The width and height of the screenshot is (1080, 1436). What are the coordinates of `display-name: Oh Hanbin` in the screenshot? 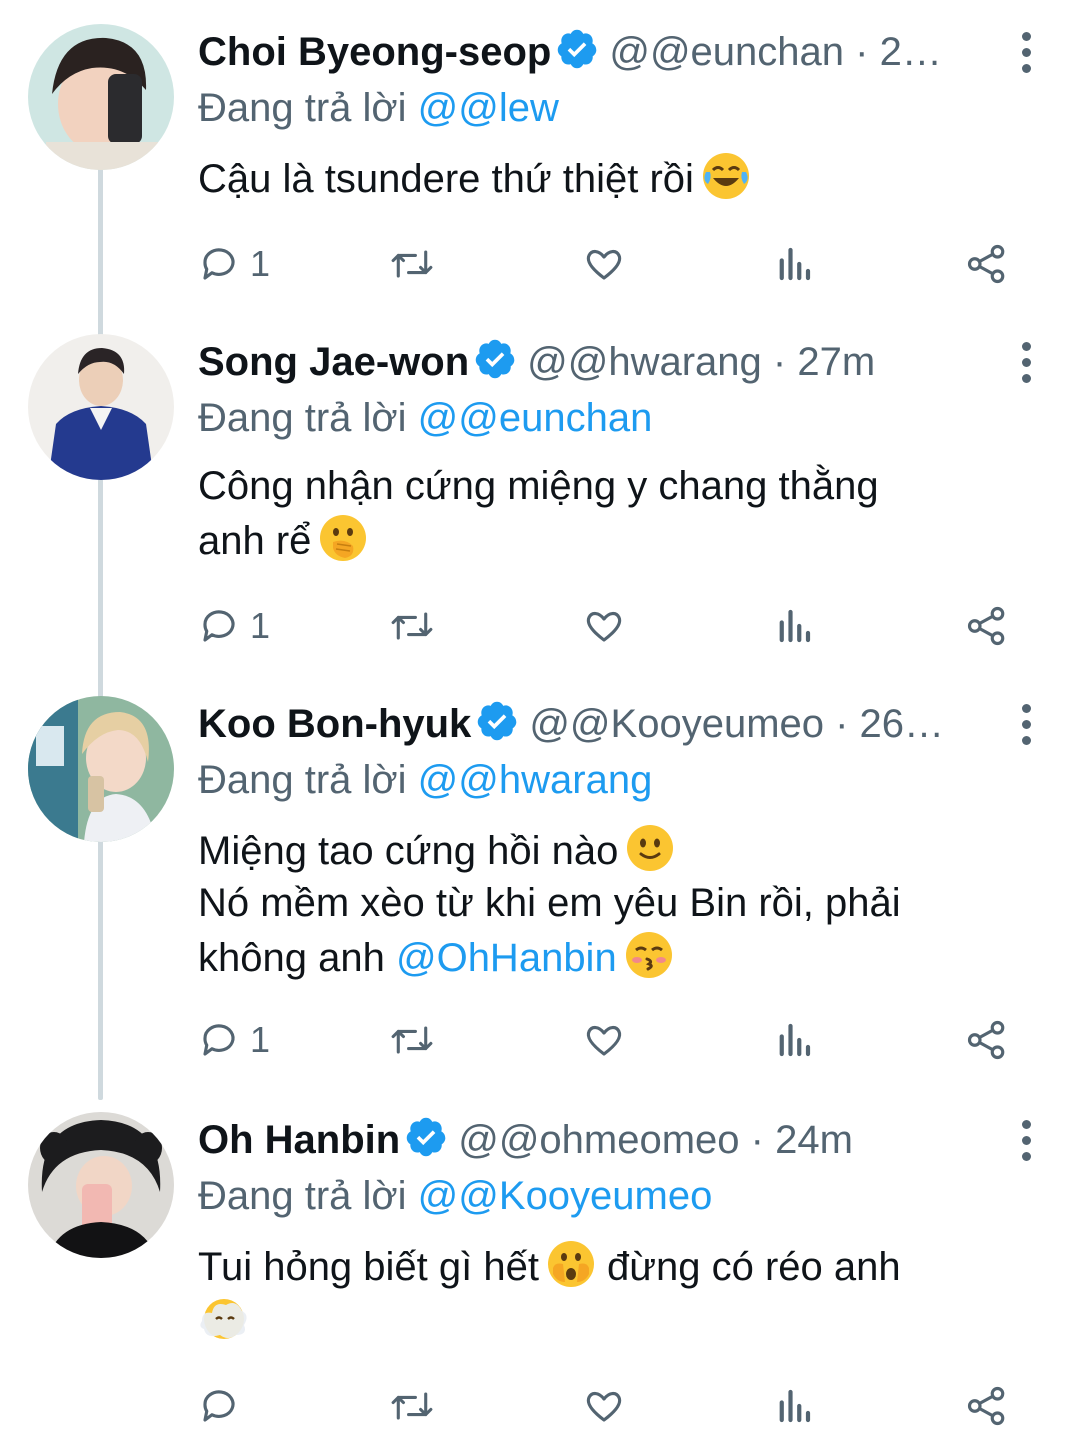 It's located at (299, 1140).